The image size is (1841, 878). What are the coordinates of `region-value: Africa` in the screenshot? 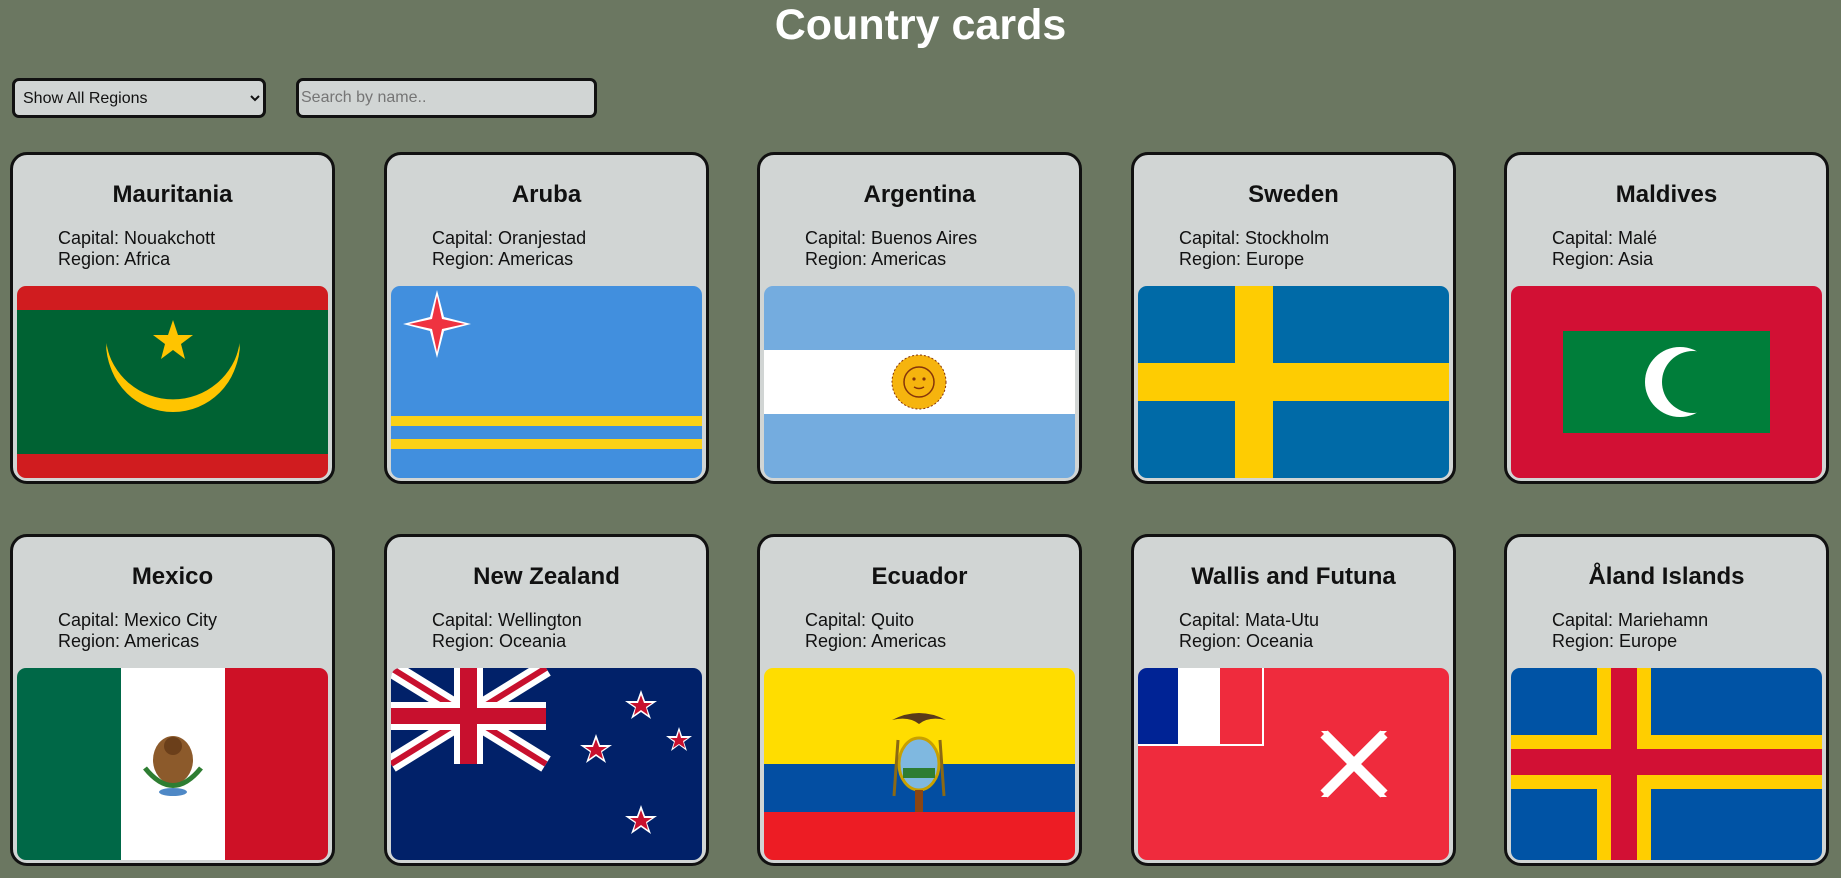 It's located at (147, 259).